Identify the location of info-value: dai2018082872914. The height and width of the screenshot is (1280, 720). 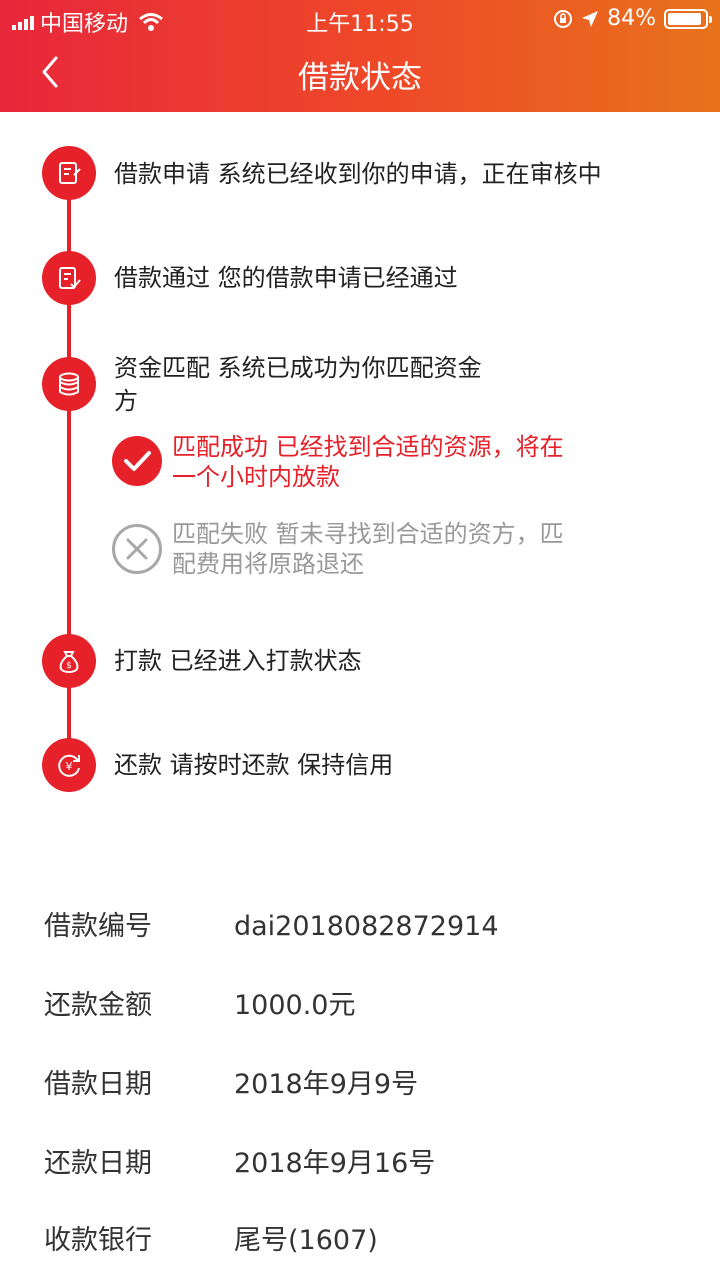
(366, 926).